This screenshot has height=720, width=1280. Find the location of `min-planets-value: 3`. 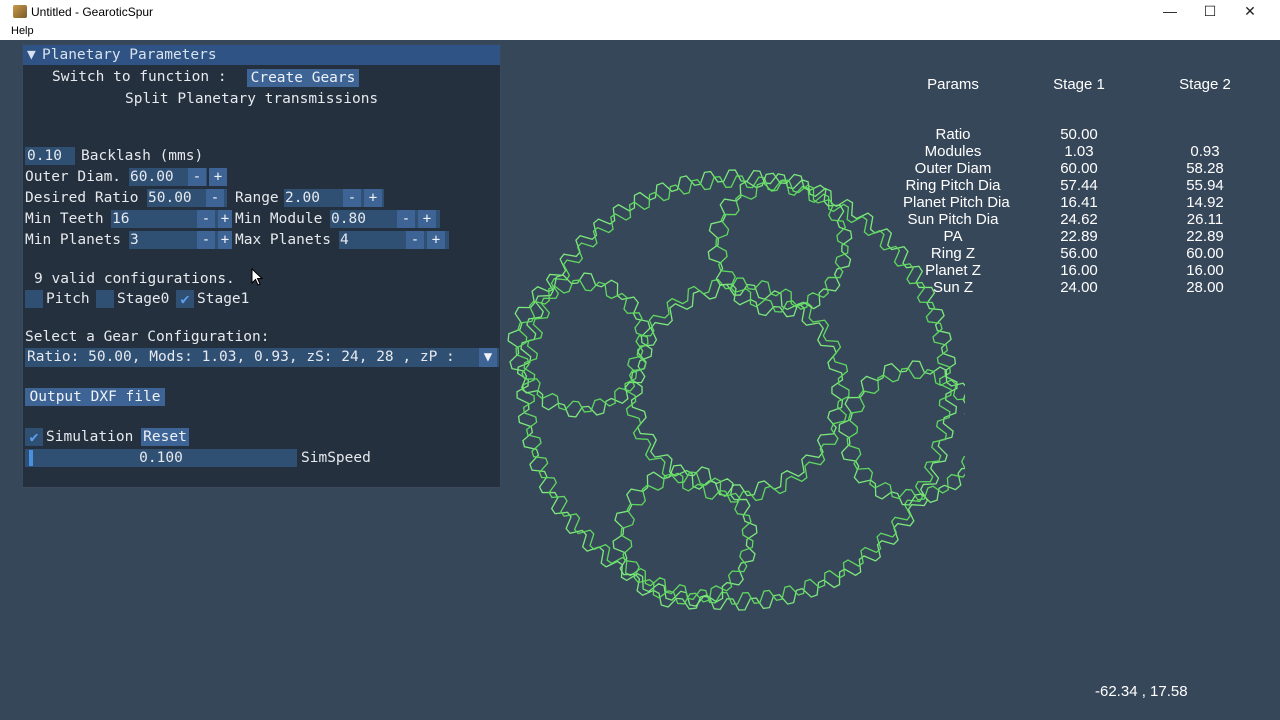

min-planets-value: 3 is located at coordinates (134, 240).